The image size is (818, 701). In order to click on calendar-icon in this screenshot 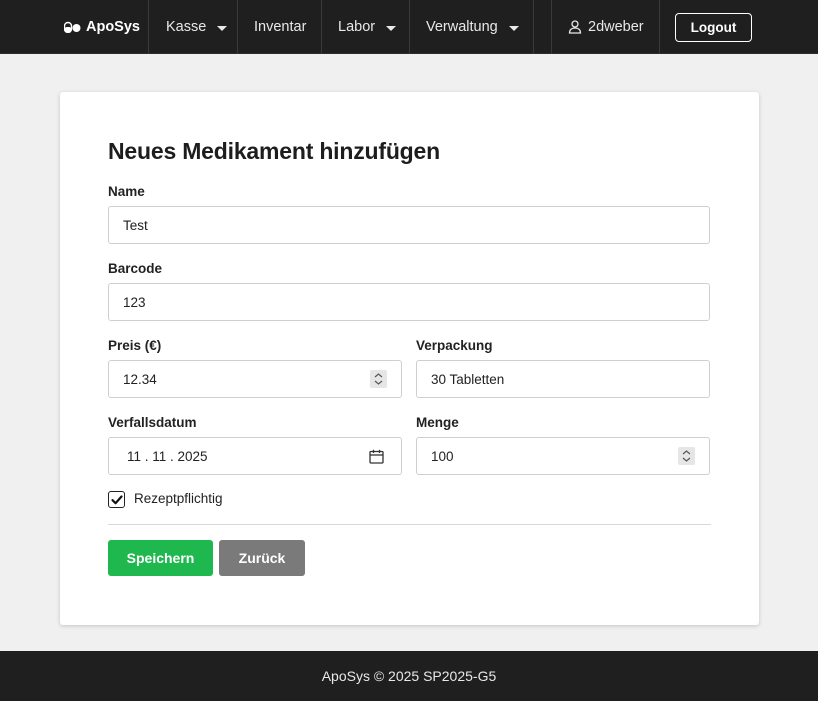, I will do `click(376, 456)`.